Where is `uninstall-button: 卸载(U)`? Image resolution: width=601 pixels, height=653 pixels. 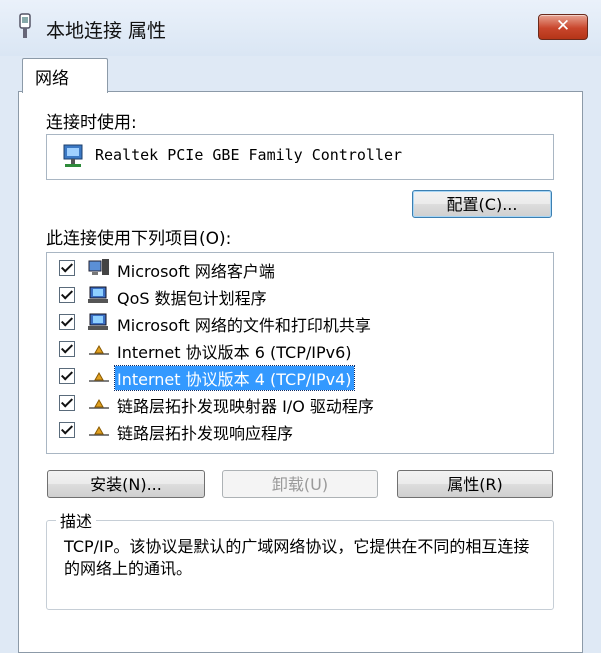 uninstall-button: 卸载(U) is located at coordinates (300, 484).